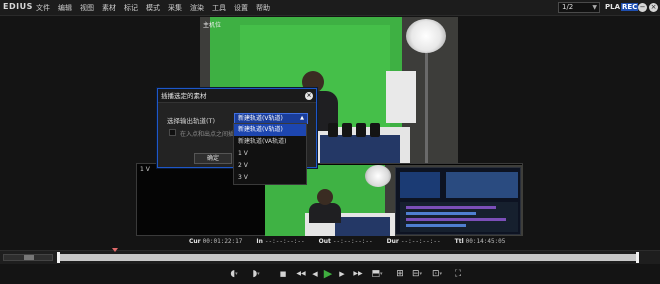 The image size is (660, 284). What do you see at coordinates (172, 132) in the screenshot?
I see `insert-between-checkbox` at bounding box center [172, 132].